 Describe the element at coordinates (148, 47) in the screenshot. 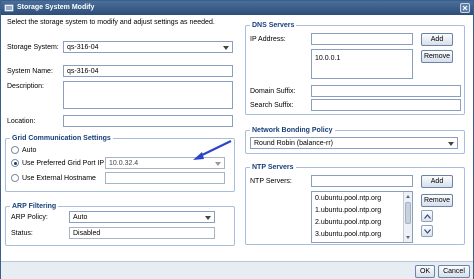

I see `storage-system-select: qs-316-04` at that location.